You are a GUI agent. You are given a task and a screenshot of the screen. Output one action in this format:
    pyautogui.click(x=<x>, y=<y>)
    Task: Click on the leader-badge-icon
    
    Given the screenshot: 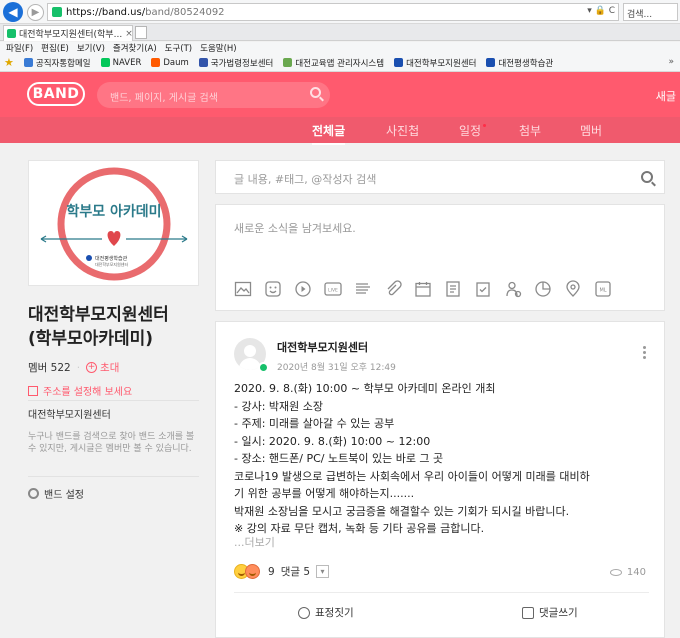 What is the action you would take?
    pyautogui.click(x=263, y=367)
    